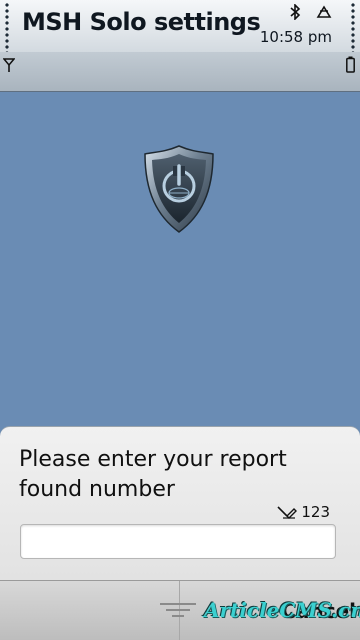  Describe the element at coordinates (180, 46) in the screenshot. I see `status-bar: MSH Solo settings 10:58 pm` at that location.